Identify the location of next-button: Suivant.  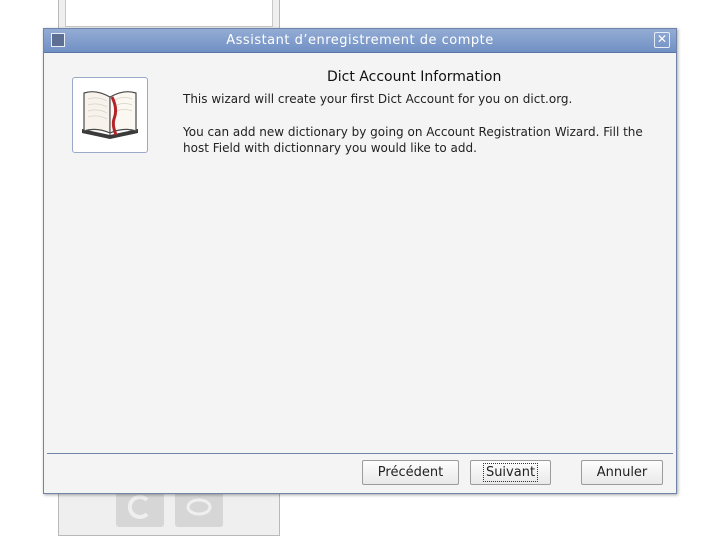
(510, 472).